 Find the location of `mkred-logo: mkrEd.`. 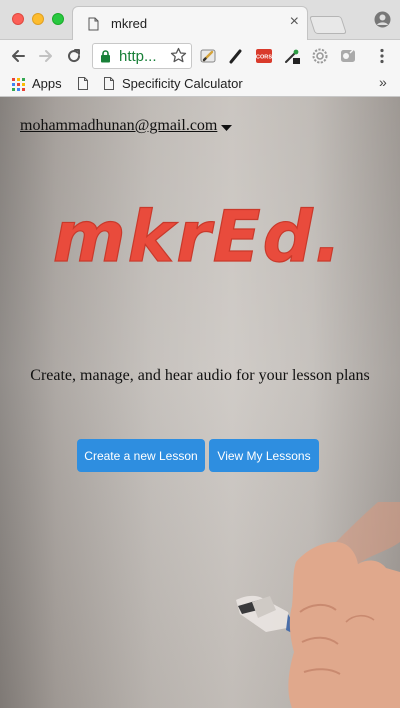

mkred-logo: mkrEd. is located at coordinates (198, 236).